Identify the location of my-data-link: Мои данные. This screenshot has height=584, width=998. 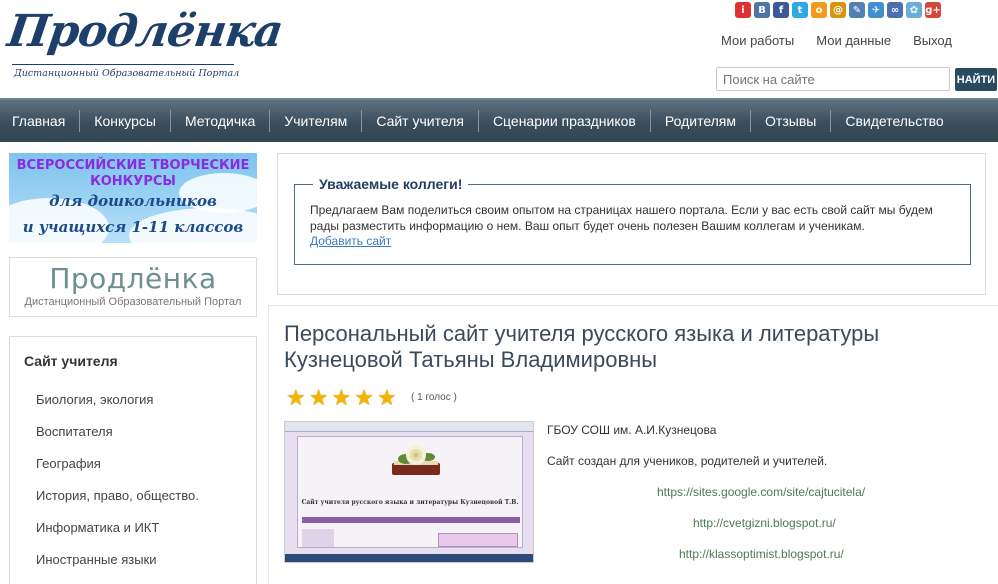
(853, 40).